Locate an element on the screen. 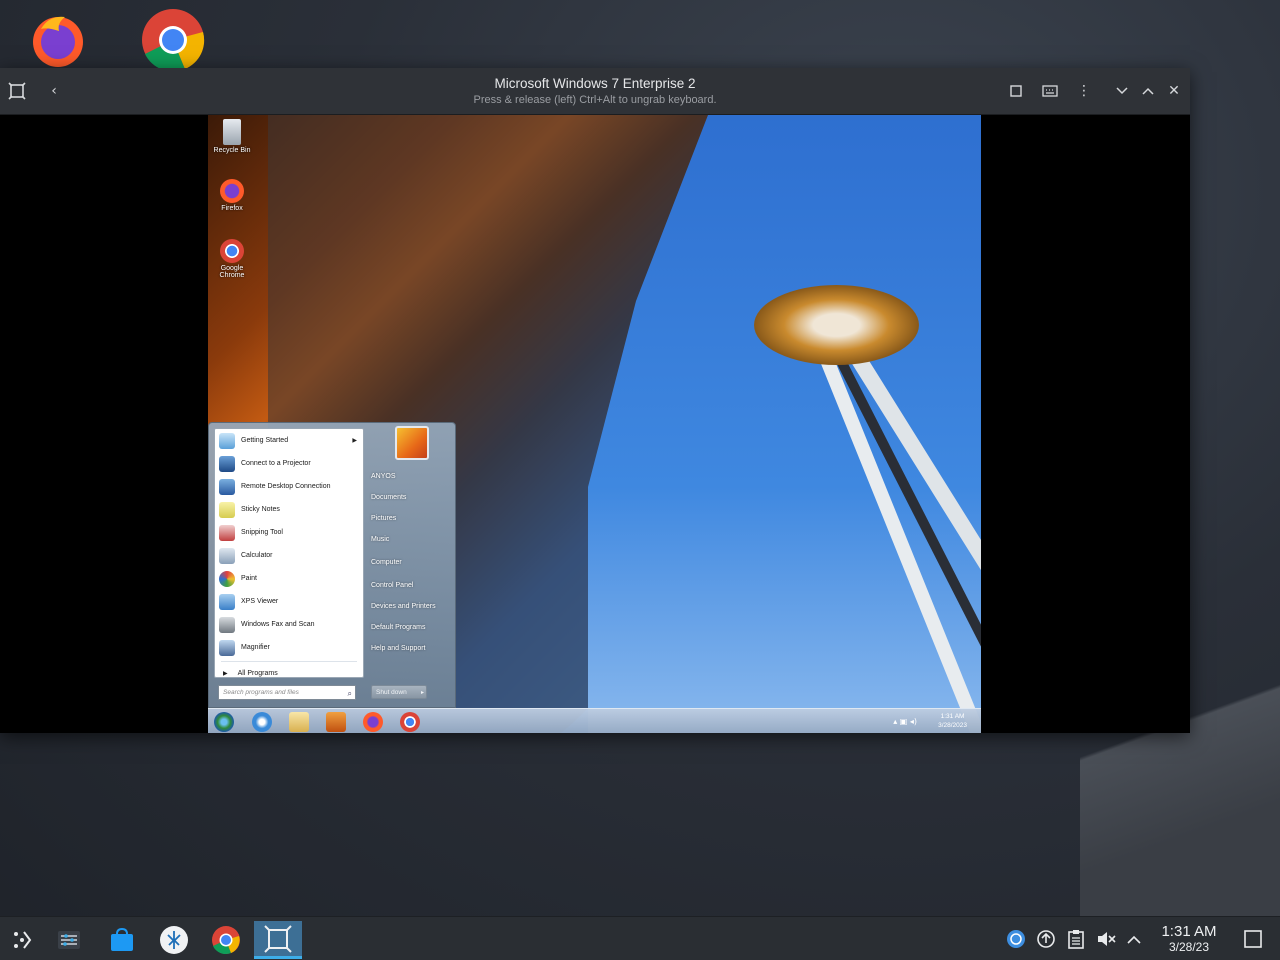 This screenshot has height=960, width=1280. start-item-label: Remote Desktop Connection is located at coordinates (286, 486).